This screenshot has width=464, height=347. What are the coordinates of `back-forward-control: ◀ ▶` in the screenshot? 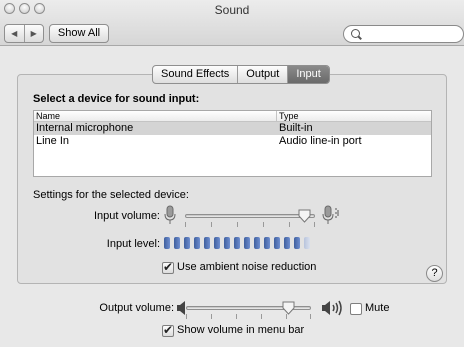 It's located at (24, 33).